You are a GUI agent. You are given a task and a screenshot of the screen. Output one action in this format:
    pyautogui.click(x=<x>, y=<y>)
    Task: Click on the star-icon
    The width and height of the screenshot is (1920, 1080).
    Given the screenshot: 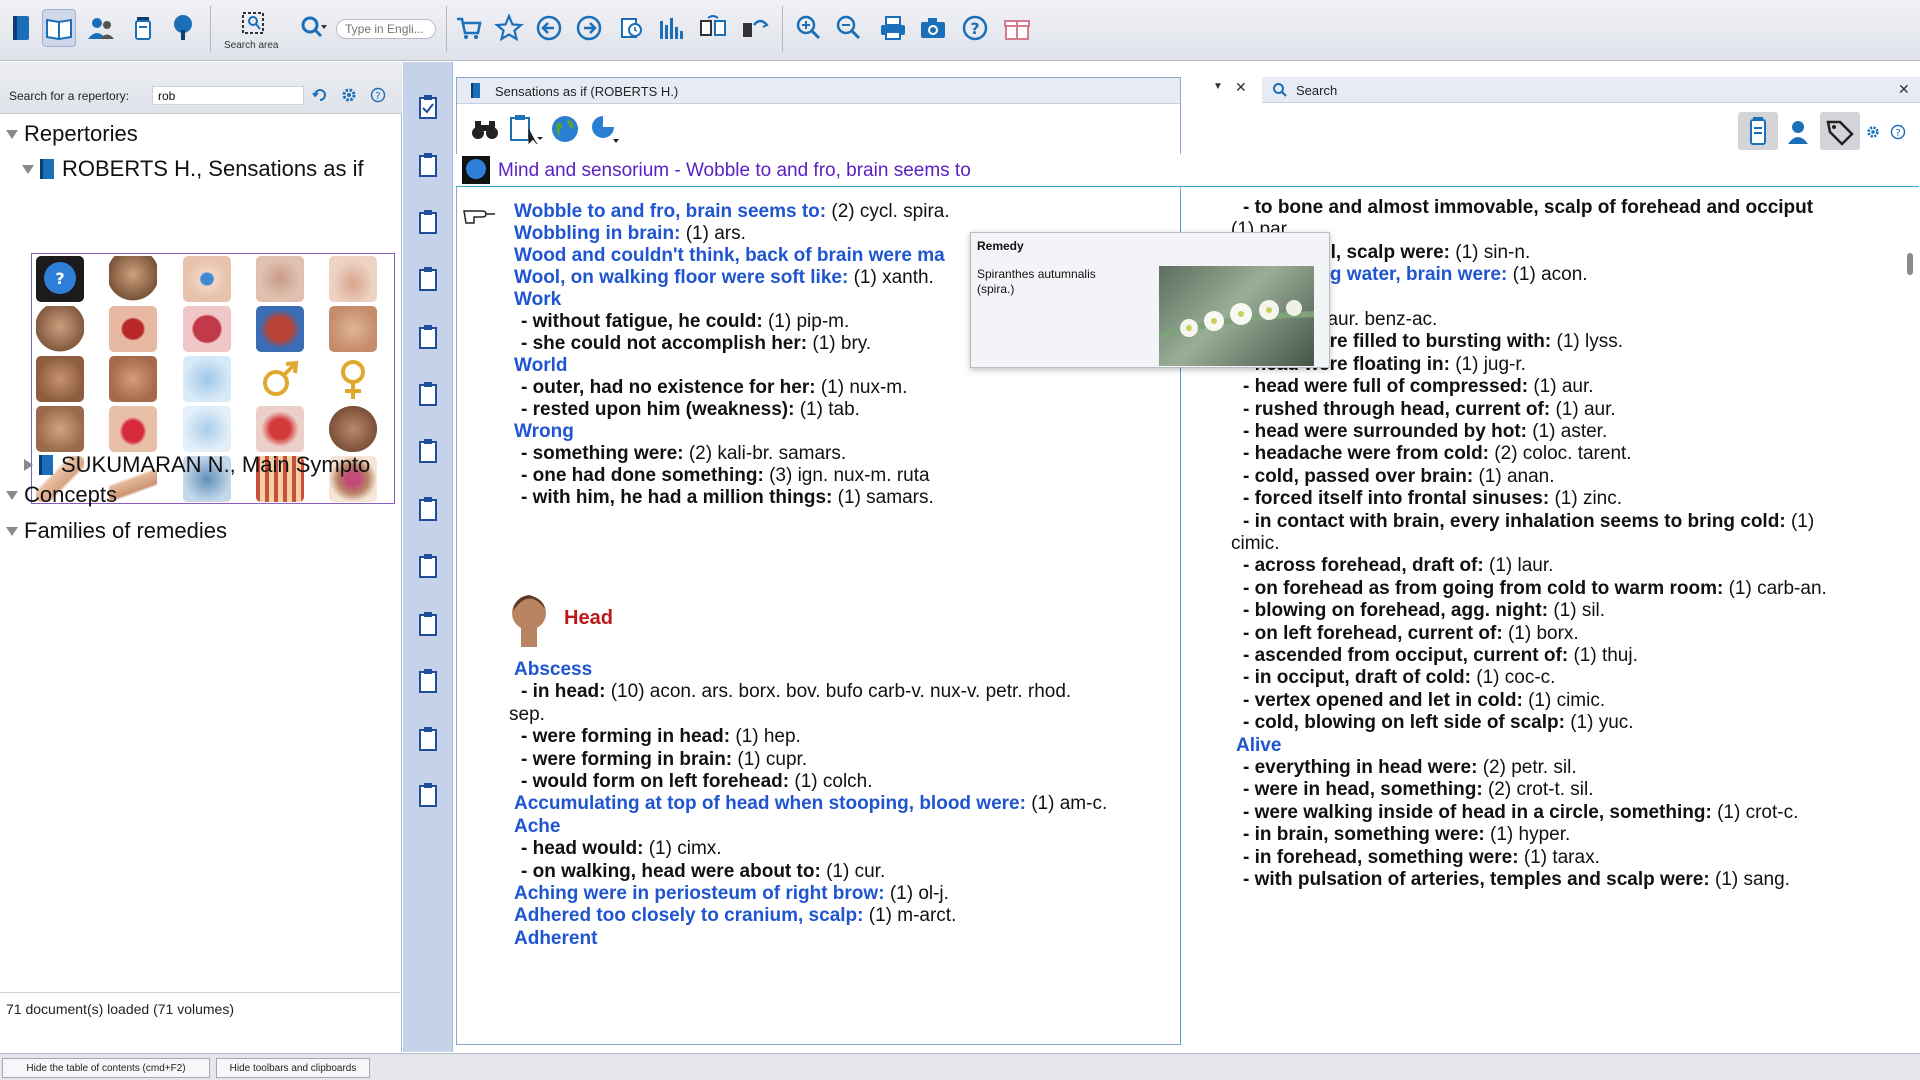 What is the action you would take?
    pyautogui.click(x=509, y=28)
    